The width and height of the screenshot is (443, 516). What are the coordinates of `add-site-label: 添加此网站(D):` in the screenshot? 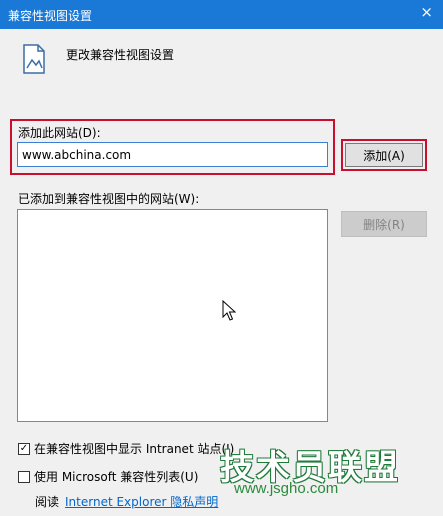 It's located at (59, 133).